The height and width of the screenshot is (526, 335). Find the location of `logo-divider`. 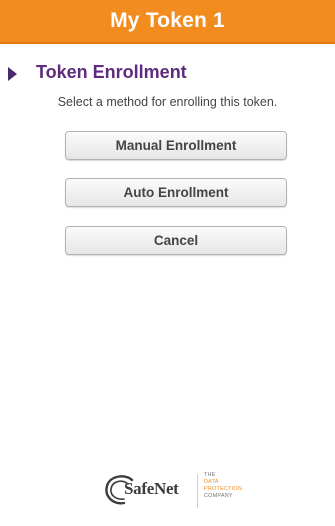

logo-divider is located at coordinates (197, 491).